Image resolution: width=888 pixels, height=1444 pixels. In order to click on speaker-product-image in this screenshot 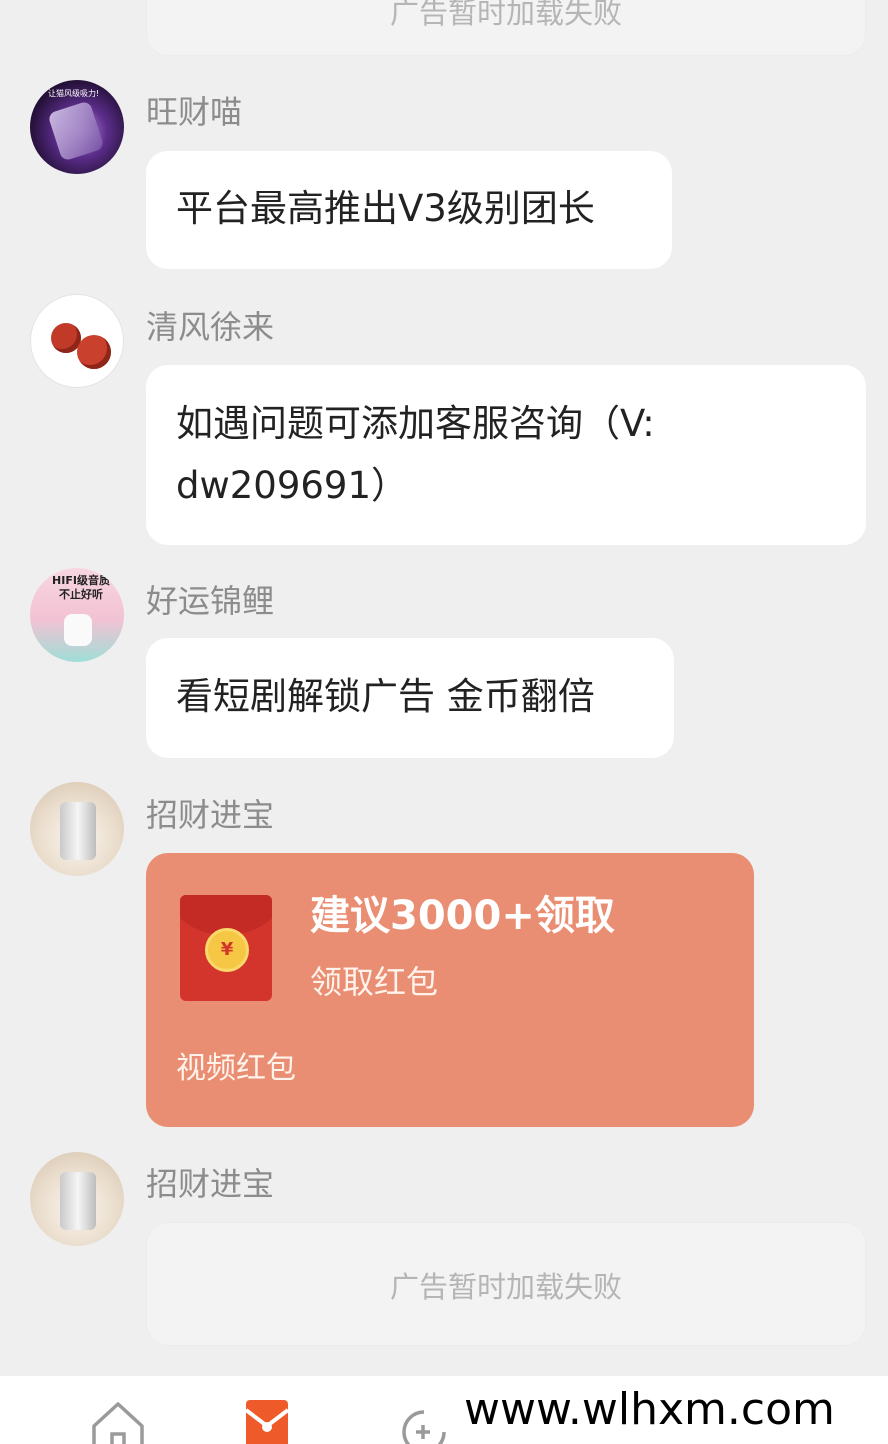, I will do `click(78, 630)`.